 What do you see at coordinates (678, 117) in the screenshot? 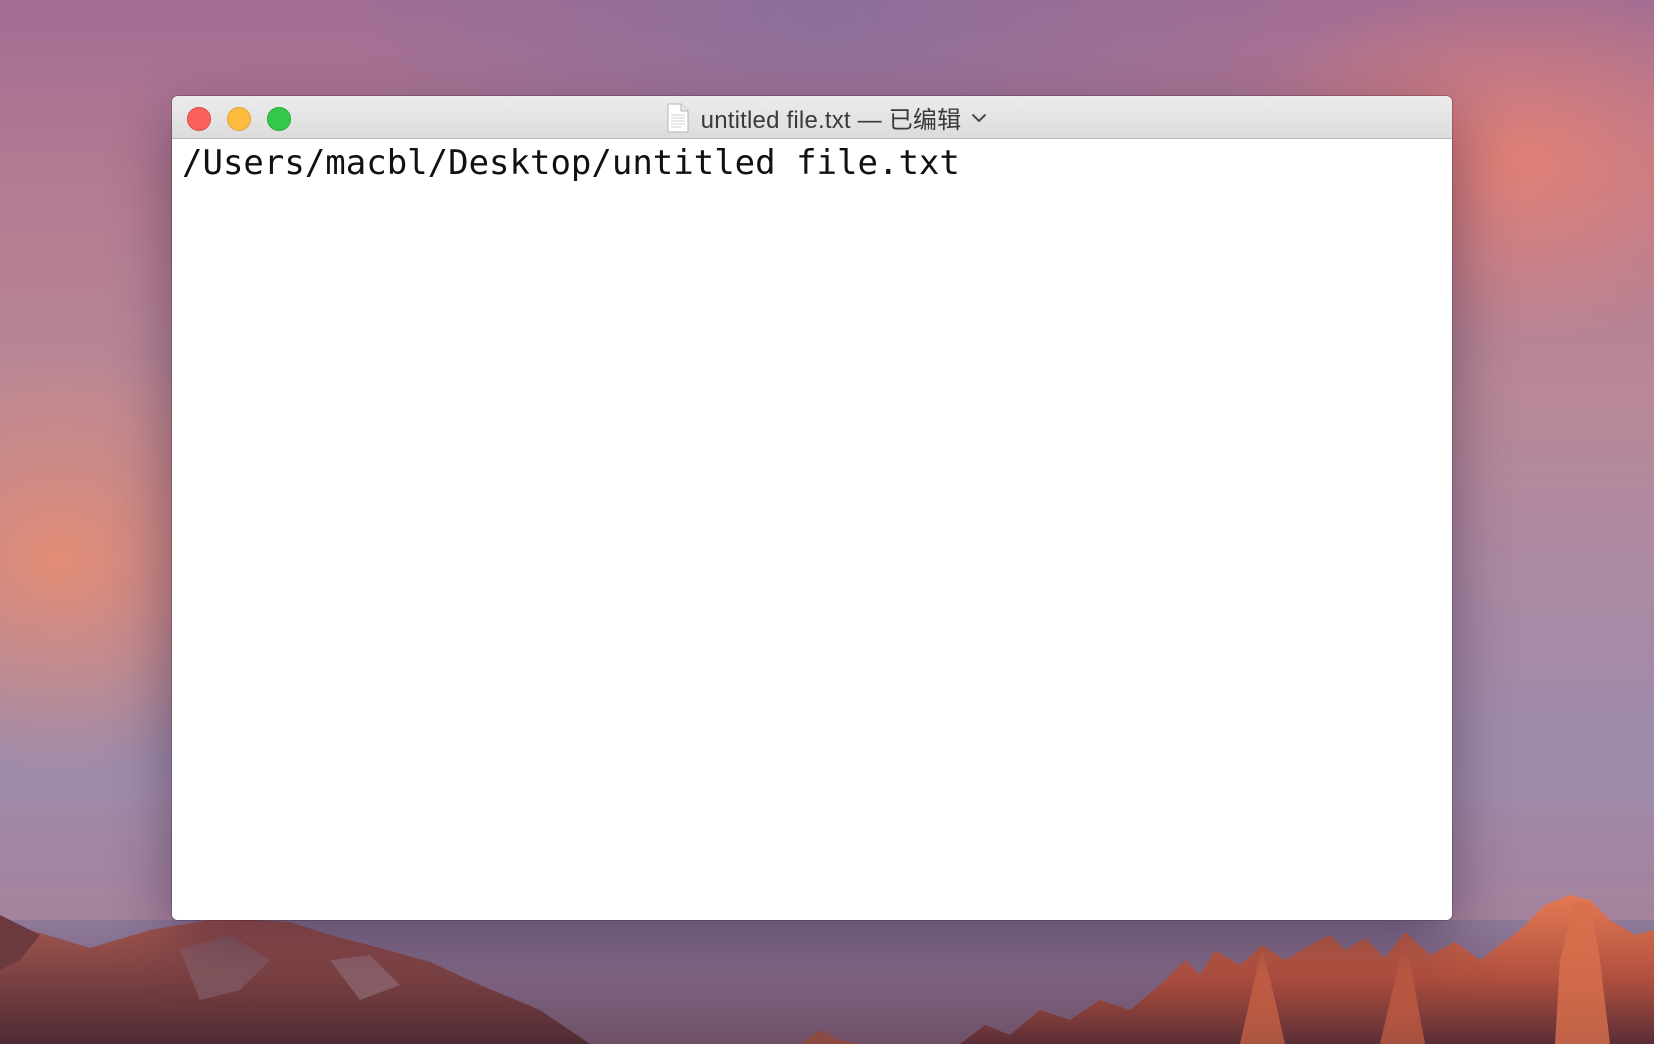
I see `document-icon` at bounding box center [678, 117].